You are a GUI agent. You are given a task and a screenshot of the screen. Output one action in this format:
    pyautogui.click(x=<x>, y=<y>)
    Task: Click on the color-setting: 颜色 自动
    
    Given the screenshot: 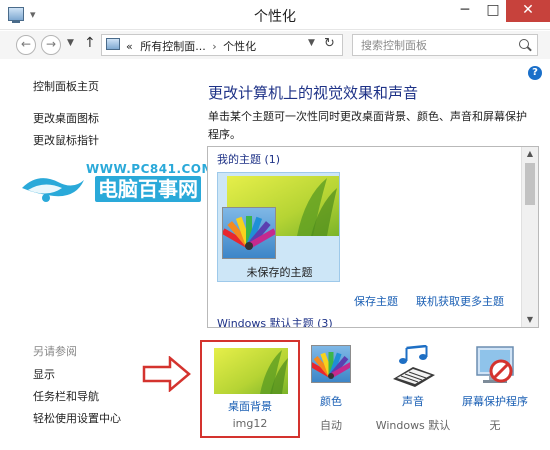 What is the action you would take?
    pyautogui.click(x=331, y=386)
    